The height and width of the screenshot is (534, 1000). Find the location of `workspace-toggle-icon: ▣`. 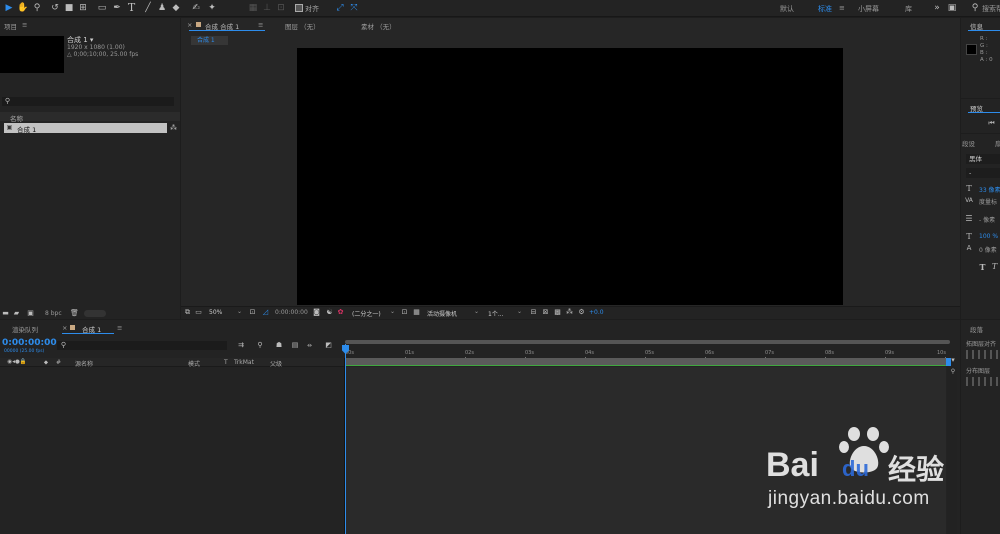

workspace-toggle-icon: ▣ is located at coordinates (952, 8).